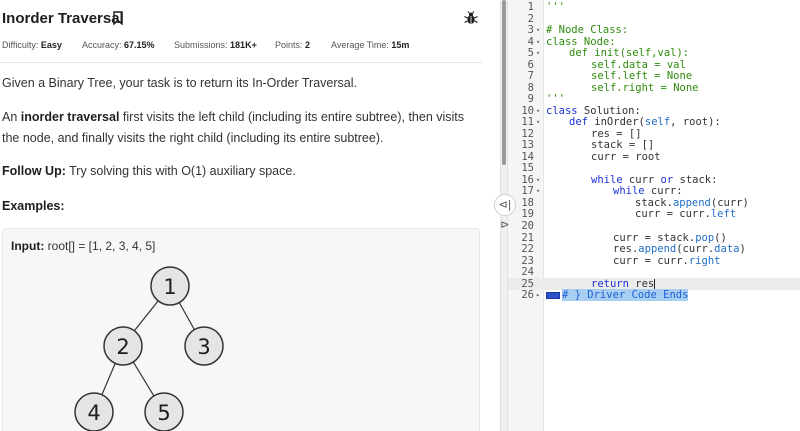 Image resolution: width=800 pixels, height=431 pixels. What do you see at coordinates (553, 295) in the screenshot?
I see `folded-code-marker-icon` at bounding box center [553, 295].